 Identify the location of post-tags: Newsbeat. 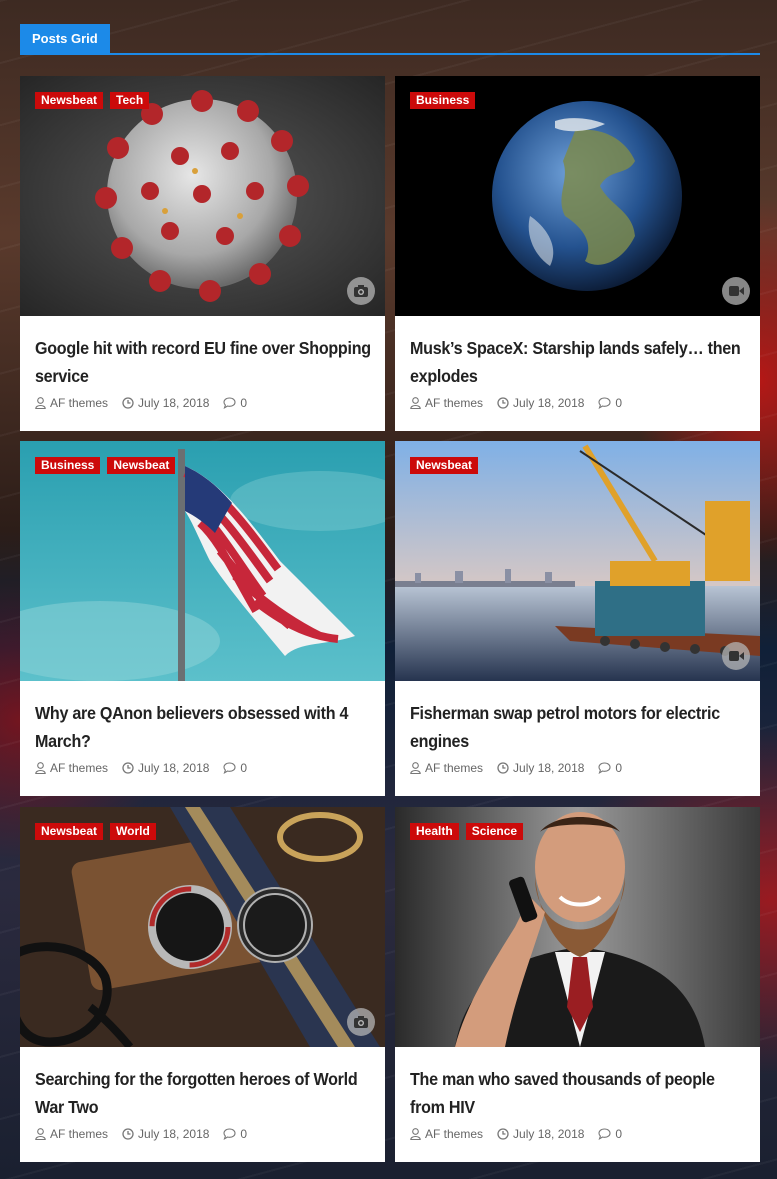
(447, 465).